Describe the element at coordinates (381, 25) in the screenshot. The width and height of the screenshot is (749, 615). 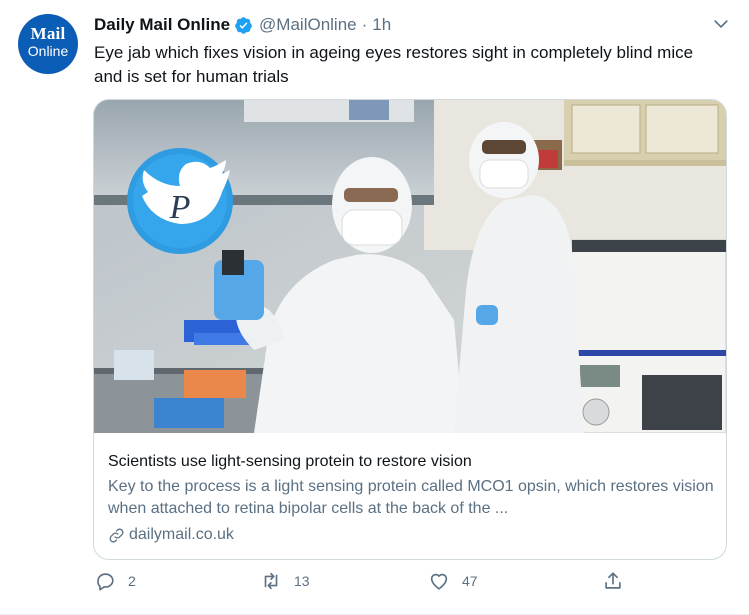
I see `timestamp: 1h` at that location.